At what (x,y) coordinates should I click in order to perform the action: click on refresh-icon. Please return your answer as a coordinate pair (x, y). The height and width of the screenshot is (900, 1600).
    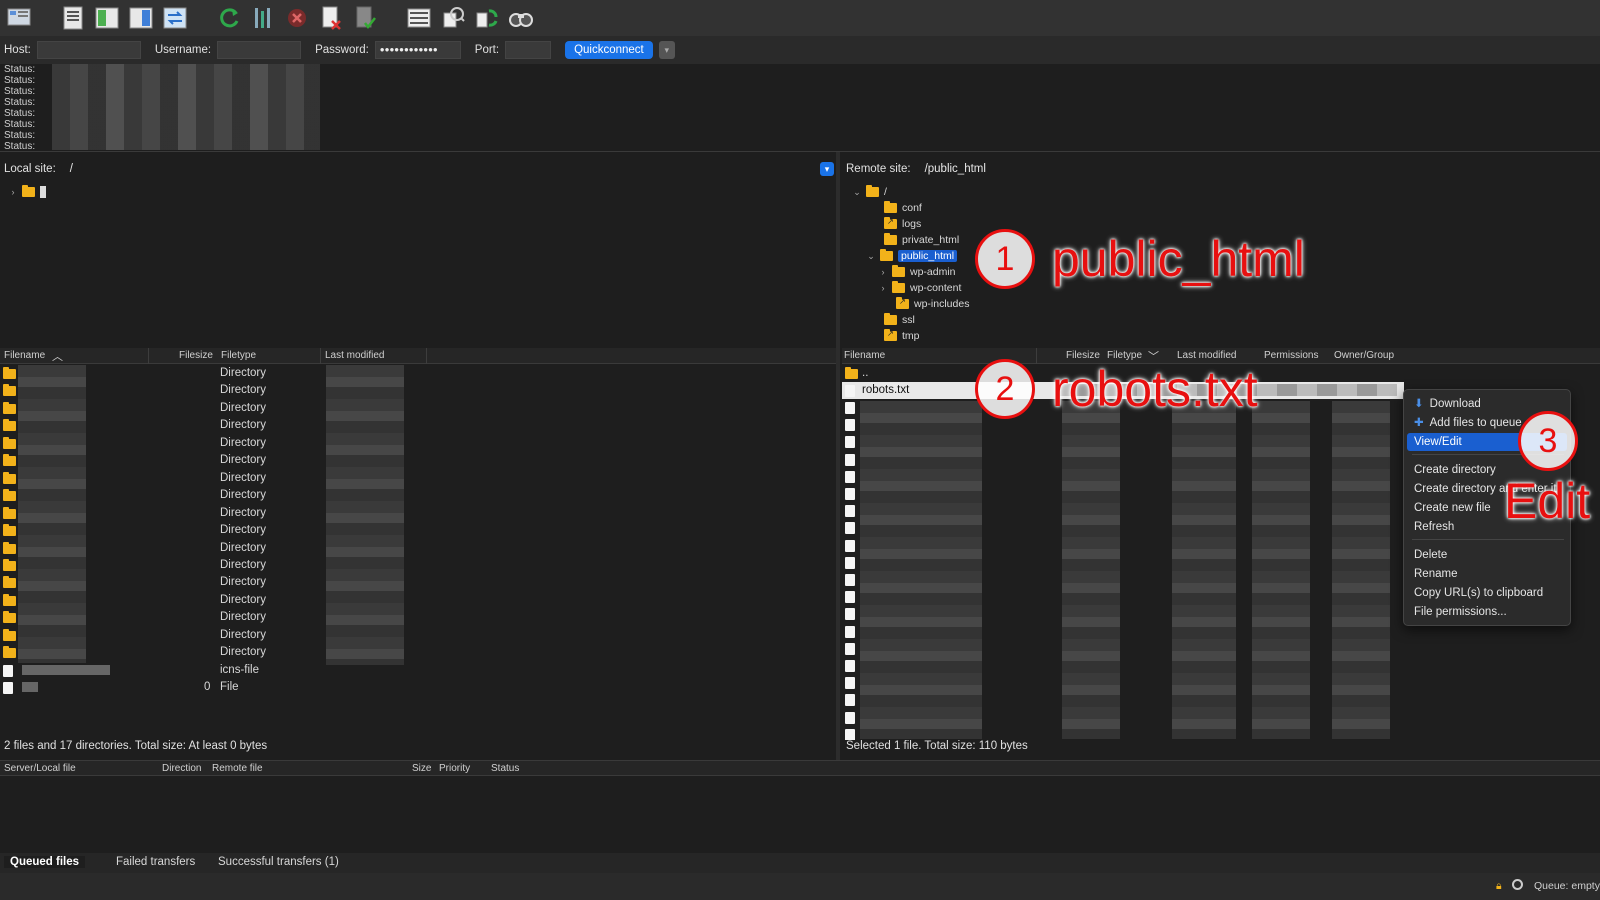
    Looking at the image, I should click on (229, 18).